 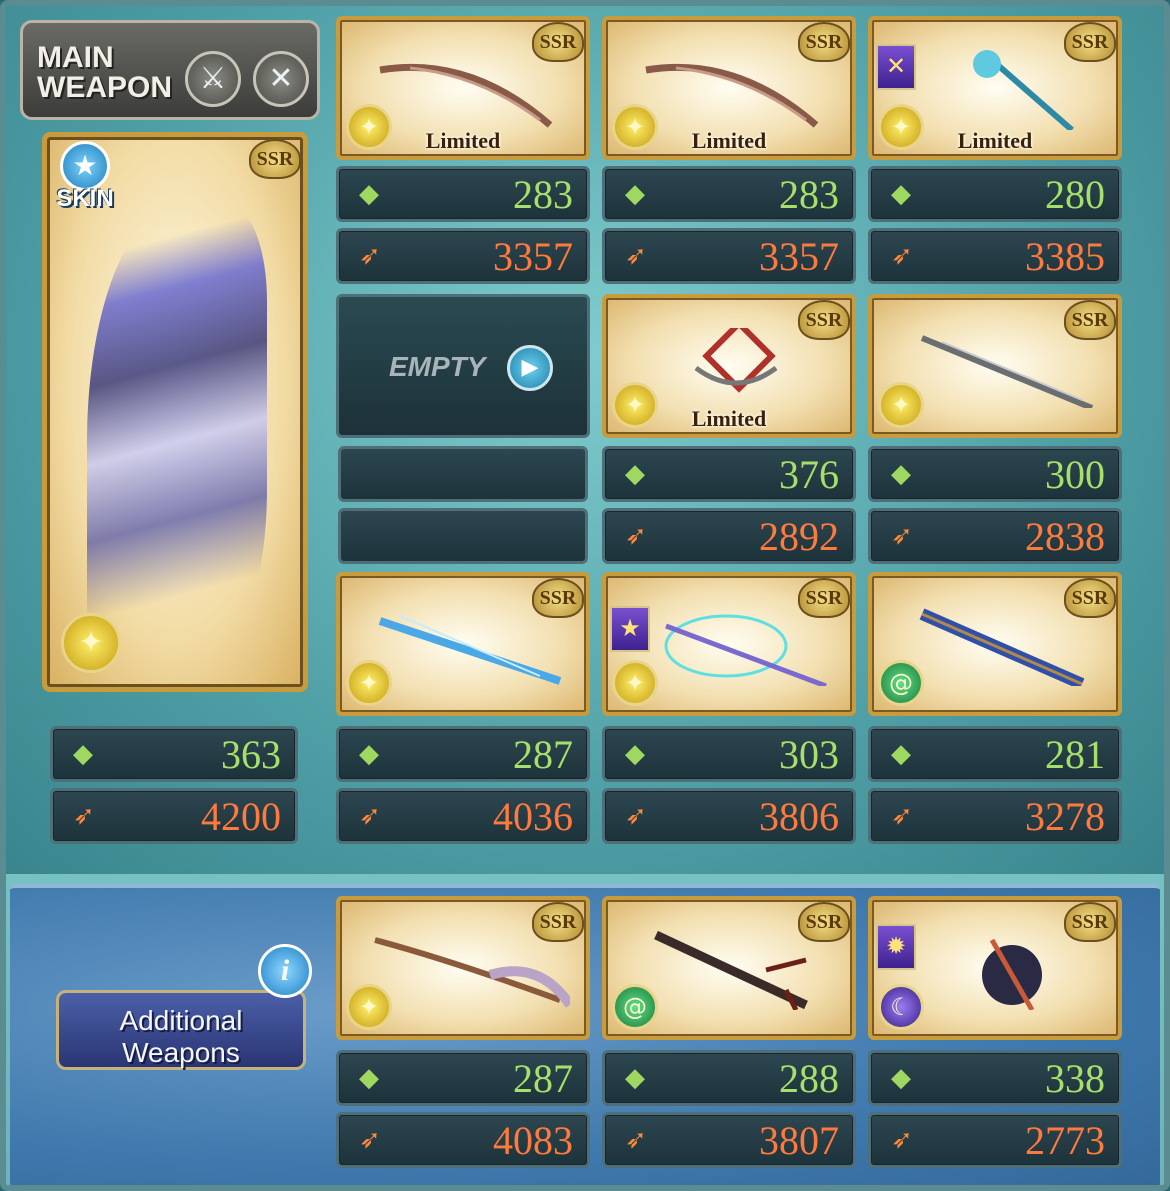 What do you see at coordinates (241, 816) in the screenshot?
I see `main-weapon-atk-value: 4200` at bounding box center [241, 816].